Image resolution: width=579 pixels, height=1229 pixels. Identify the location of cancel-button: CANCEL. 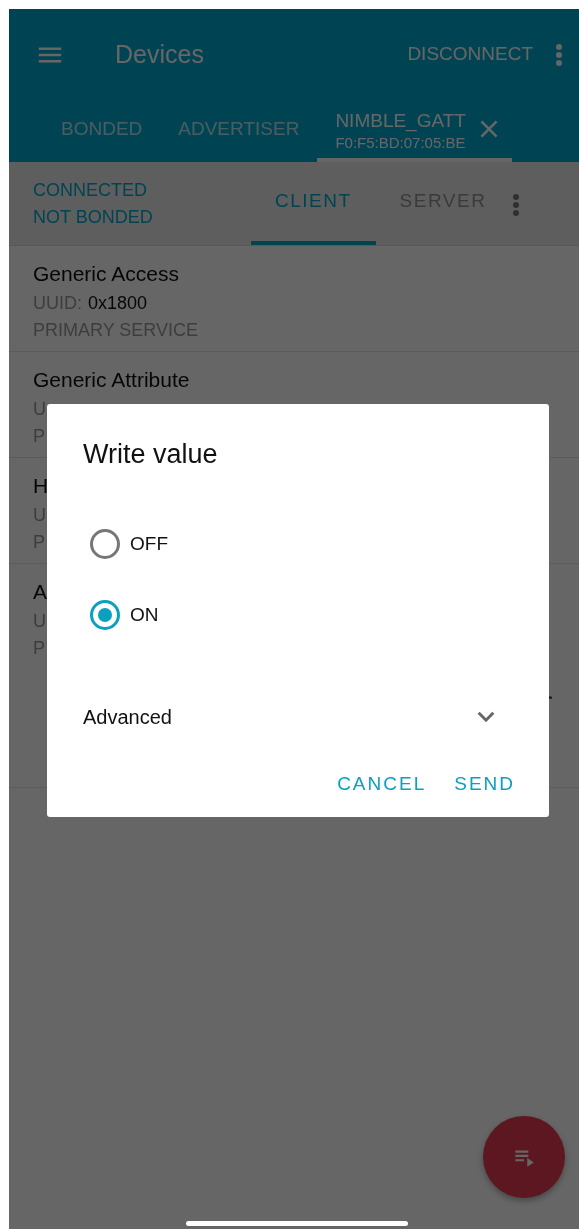
(382, 783).